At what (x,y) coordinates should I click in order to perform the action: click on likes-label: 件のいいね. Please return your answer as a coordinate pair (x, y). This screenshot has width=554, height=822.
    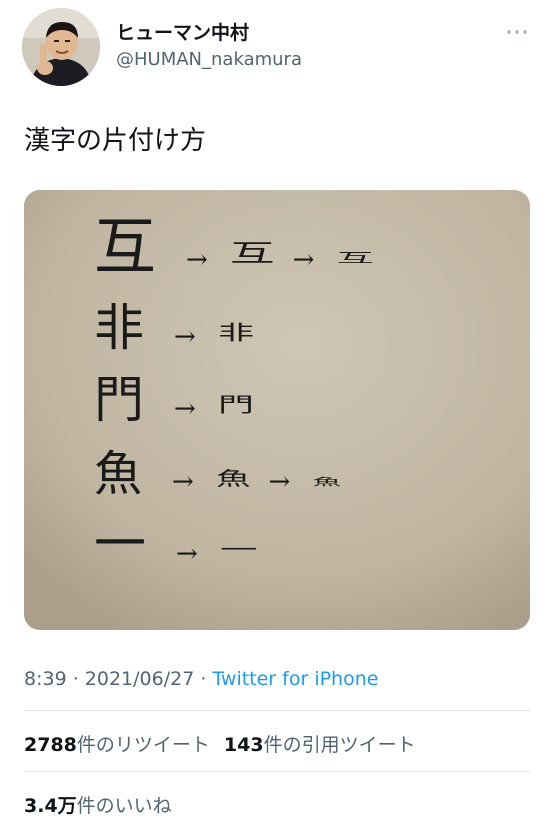
    Looking at the image, I should click on (124, 806).